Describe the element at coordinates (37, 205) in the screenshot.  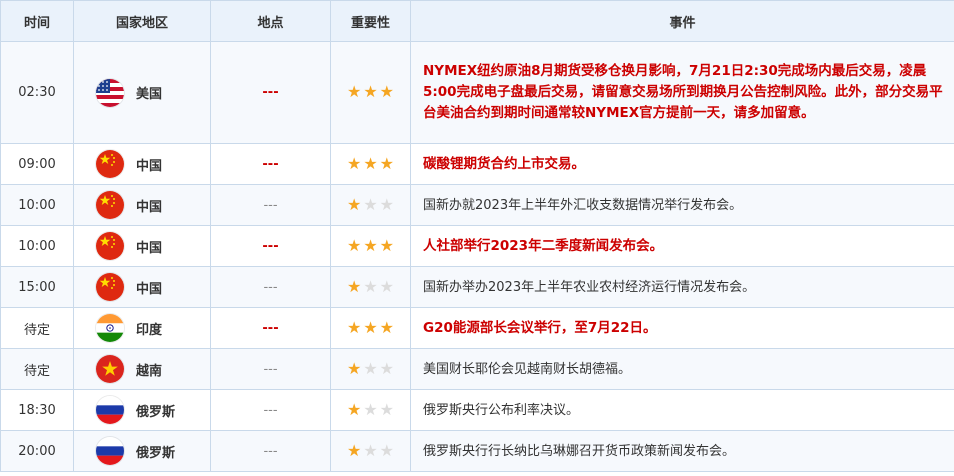
I see `event-time: 10:00` at that location.